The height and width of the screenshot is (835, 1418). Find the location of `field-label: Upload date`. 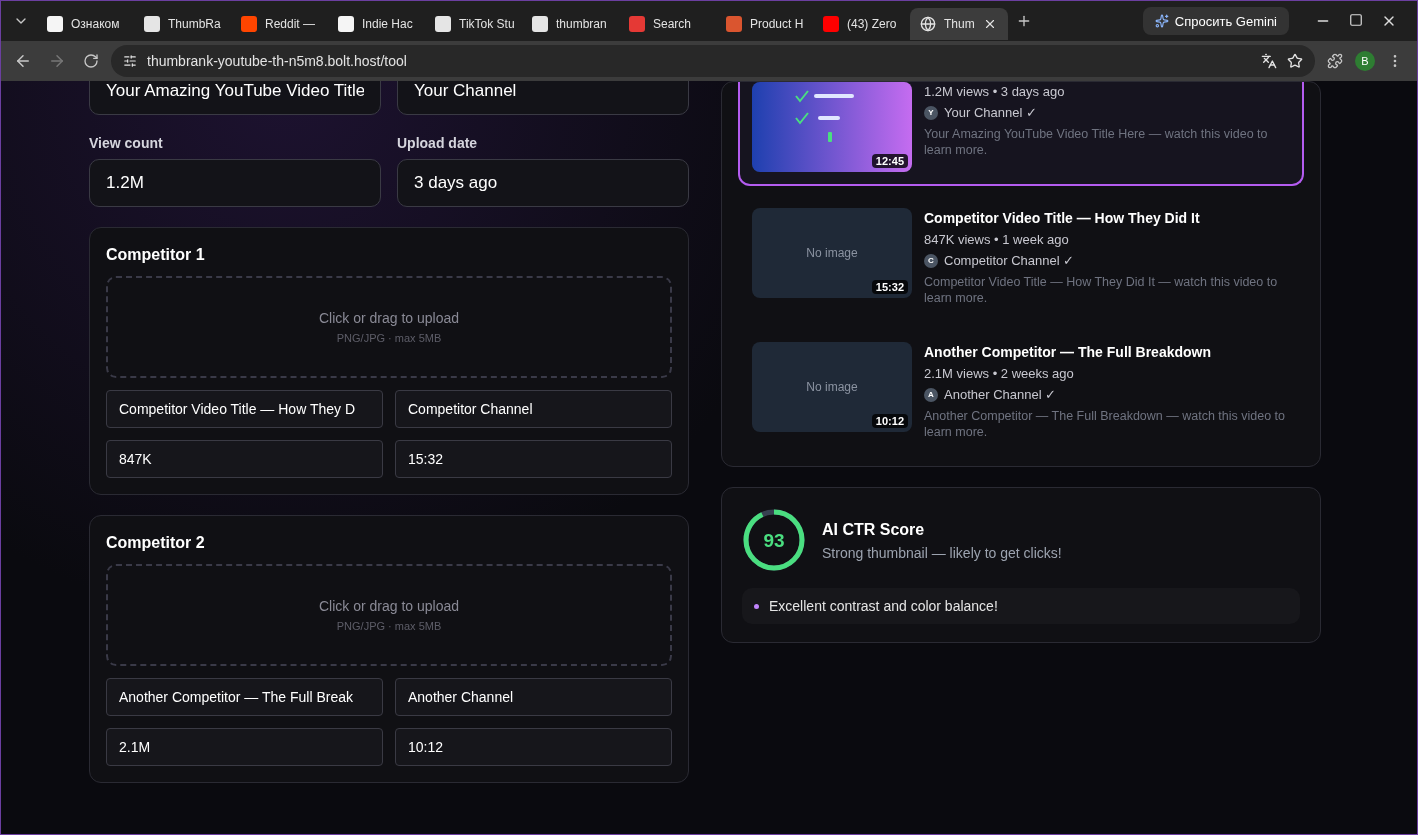

field-label: Upload date is located at coordinates (438, 143).